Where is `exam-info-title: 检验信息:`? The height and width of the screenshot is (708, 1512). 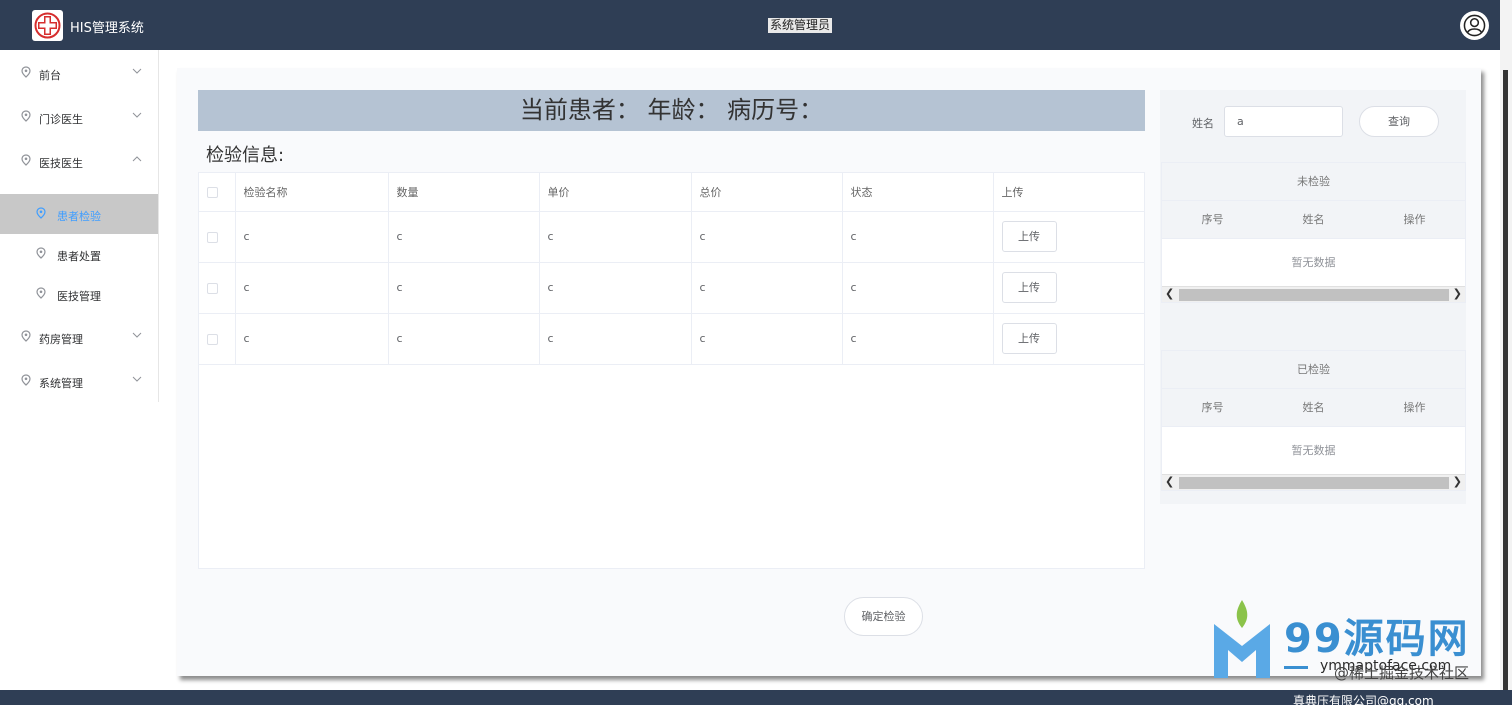
exam-info-title: 检验信息: is located at coordinates (245, 155).